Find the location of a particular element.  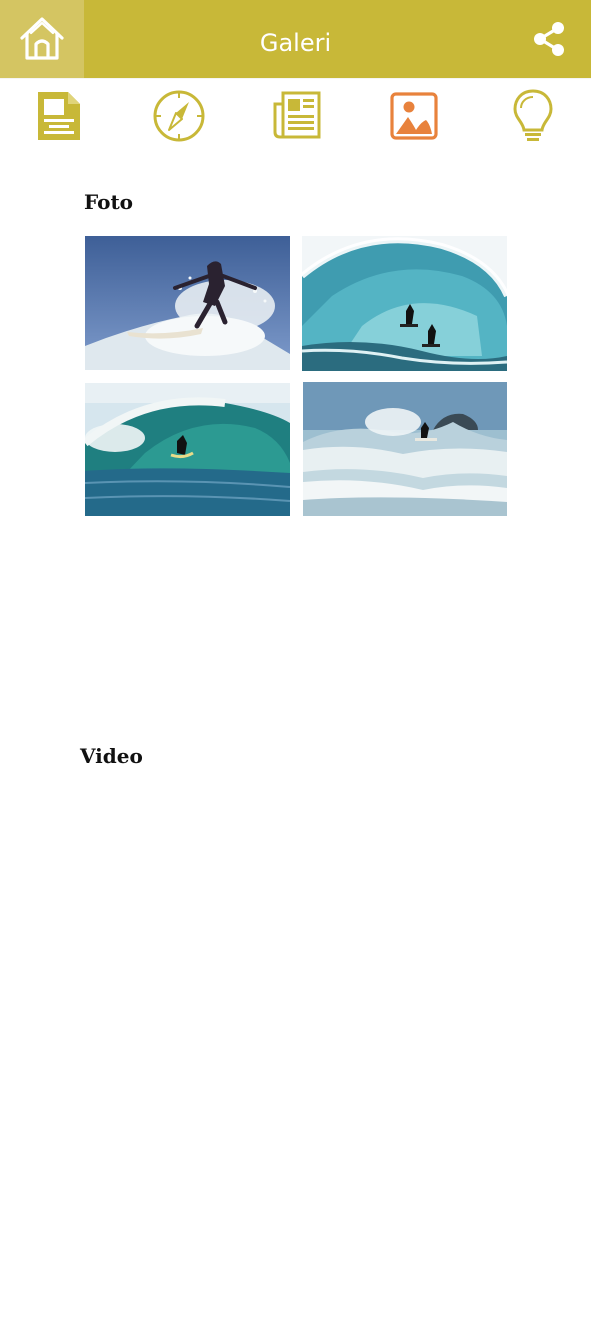

home-icon is located at coordinates (42, 38).